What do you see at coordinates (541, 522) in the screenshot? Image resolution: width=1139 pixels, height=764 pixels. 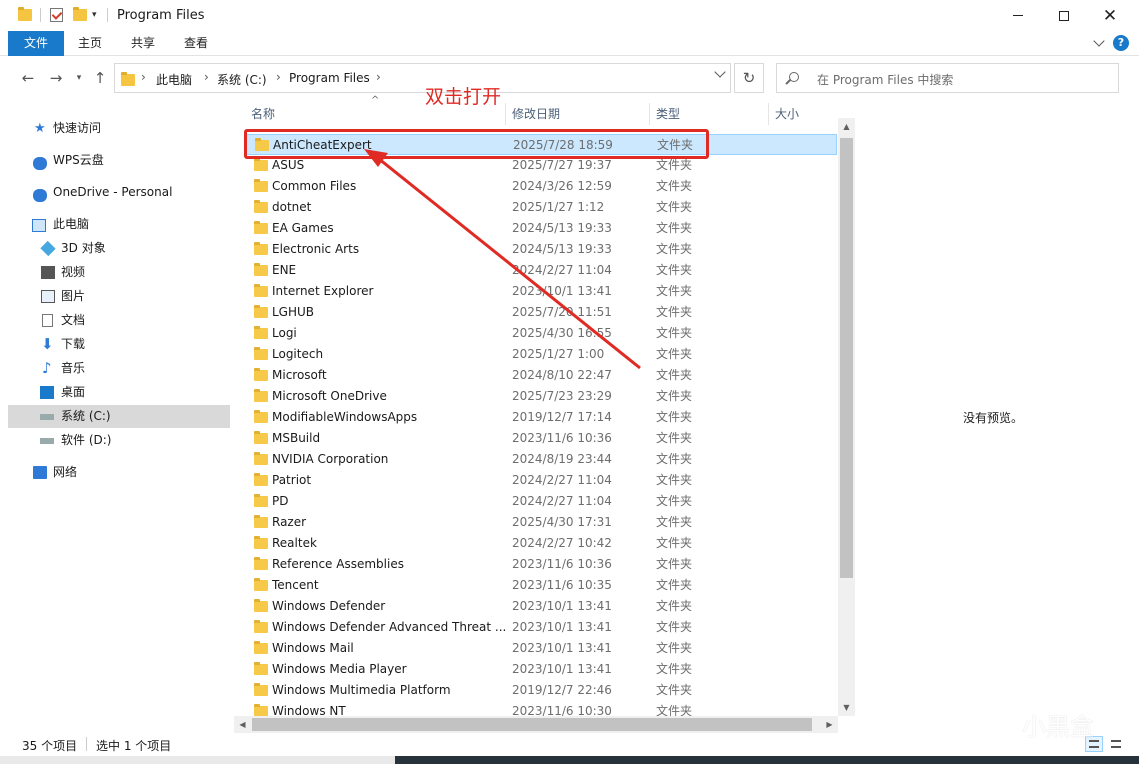 I see `file-row: Razer 2025/4/30 17:31 文件夹` at bounding box center [541, 522].